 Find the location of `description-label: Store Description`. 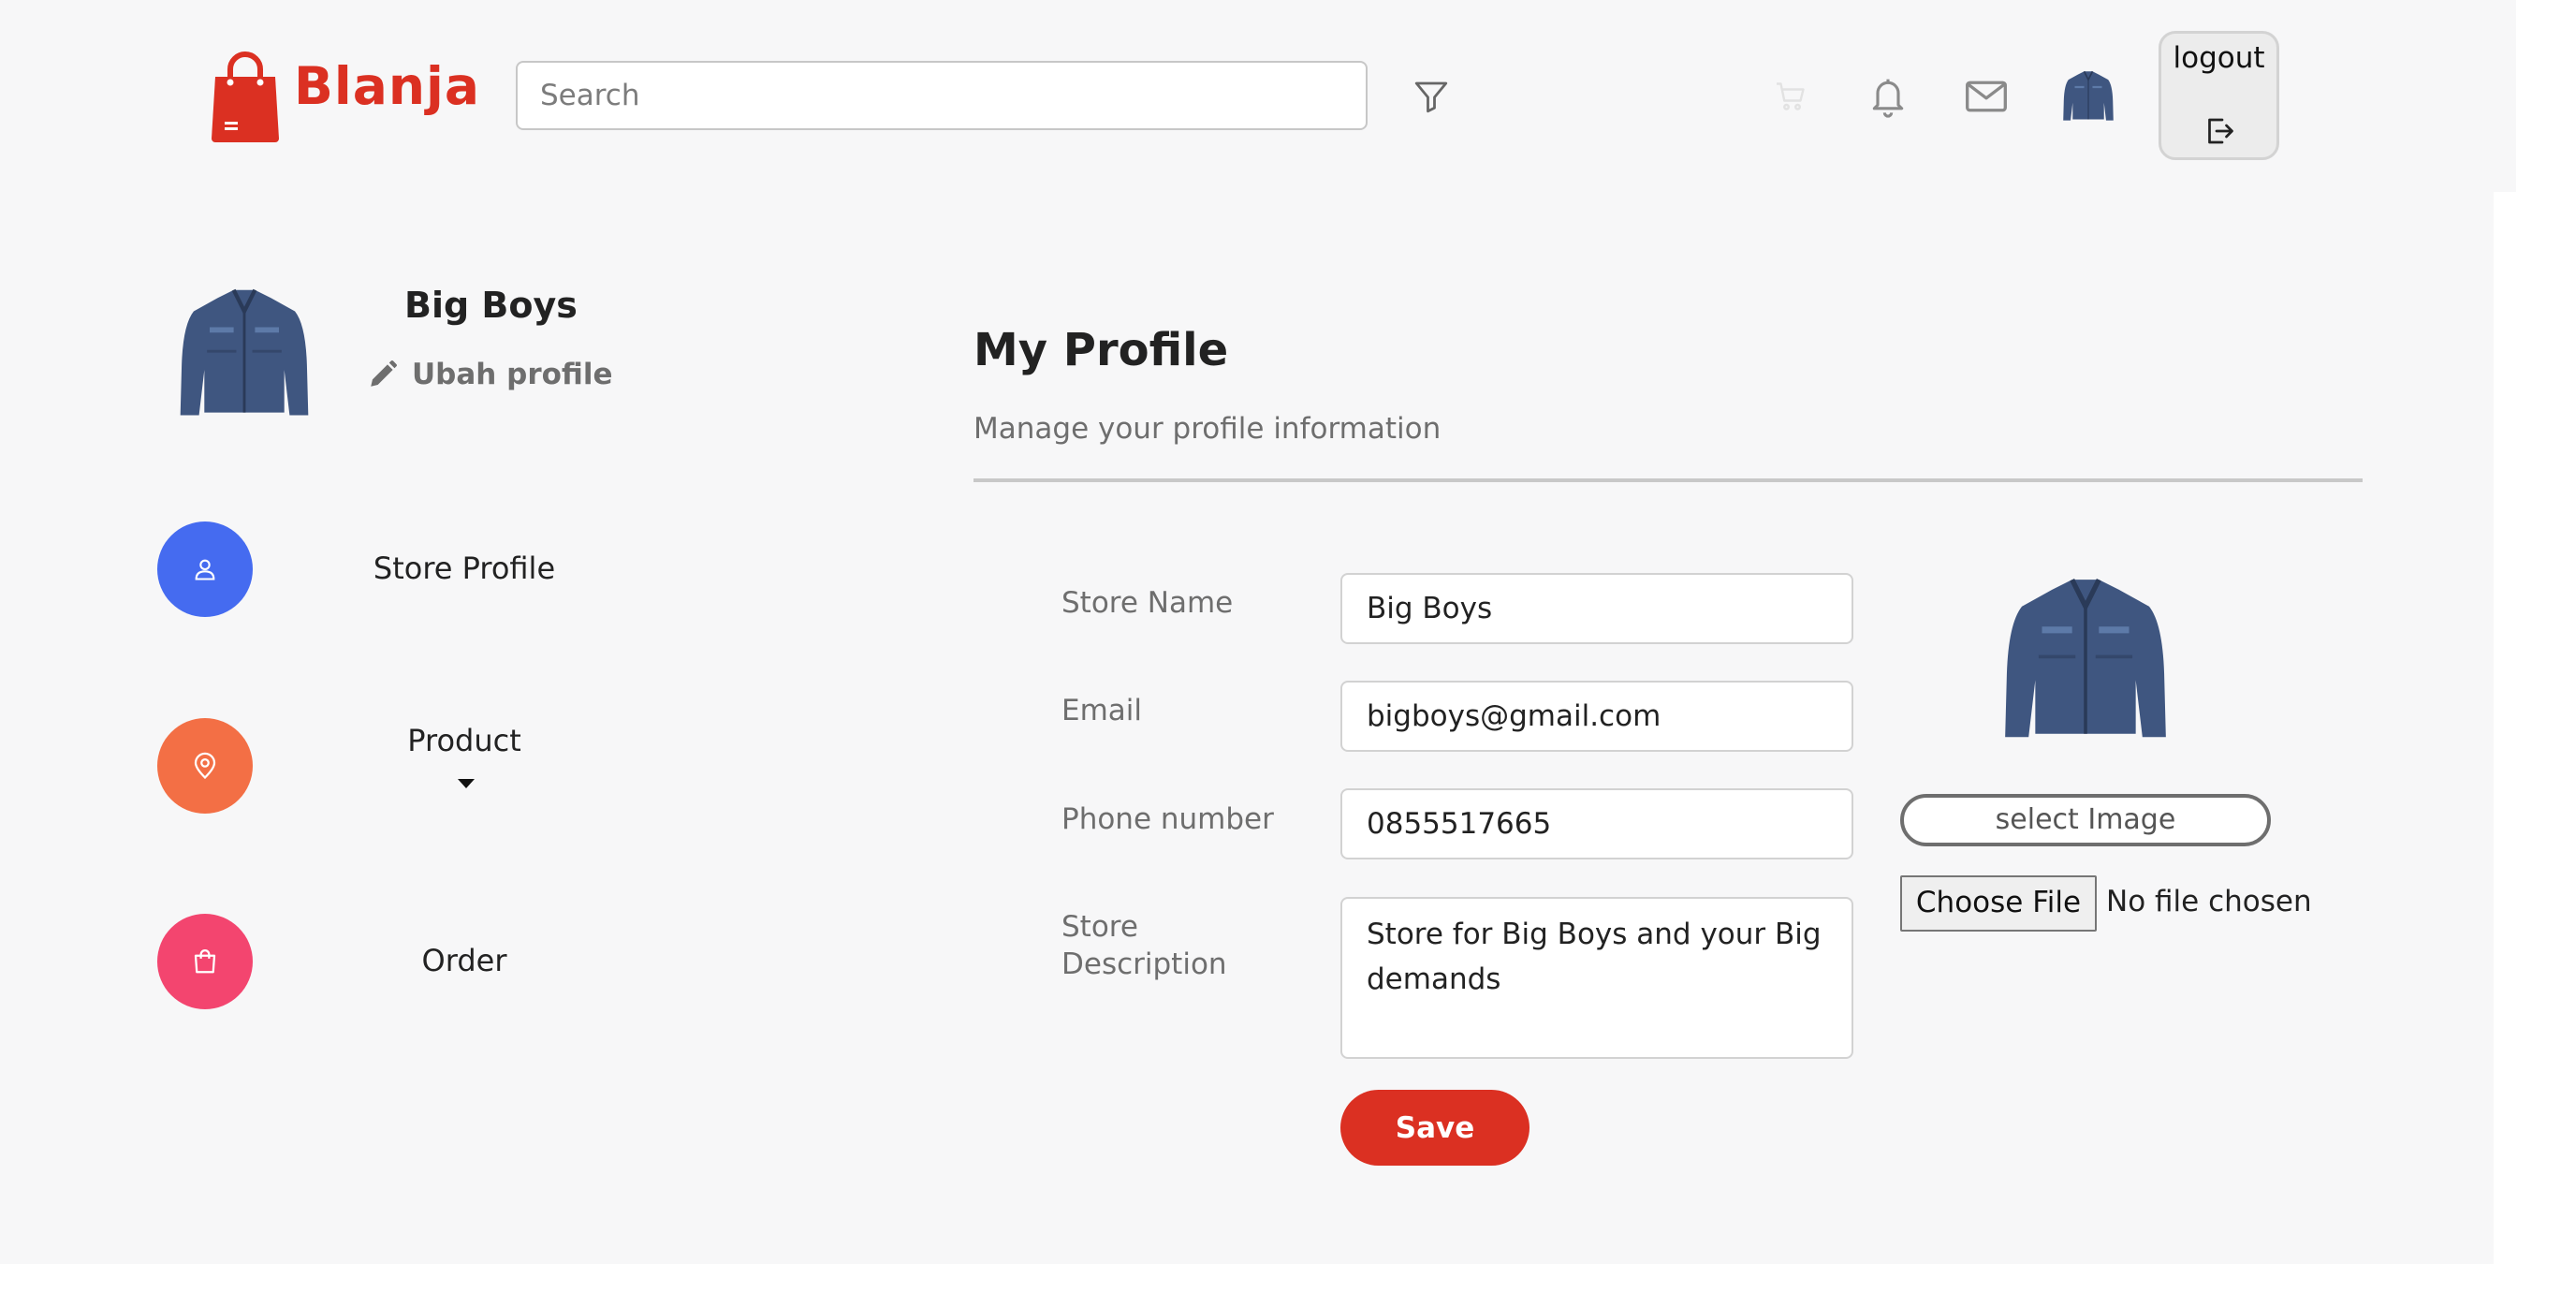

description-label: Store Description is located at coordinates (1144, 945).